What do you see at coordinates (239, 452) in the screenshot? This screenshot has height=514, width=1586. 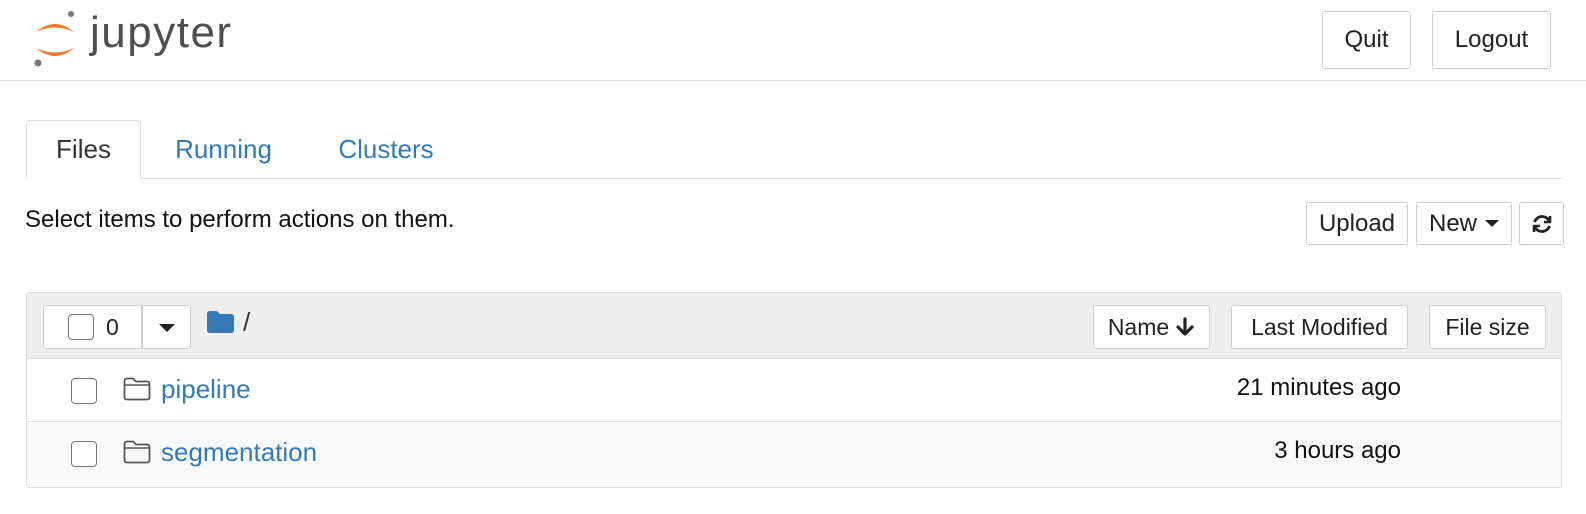 I see `item-name-link: segmentation` at bounding box center [239, 452].